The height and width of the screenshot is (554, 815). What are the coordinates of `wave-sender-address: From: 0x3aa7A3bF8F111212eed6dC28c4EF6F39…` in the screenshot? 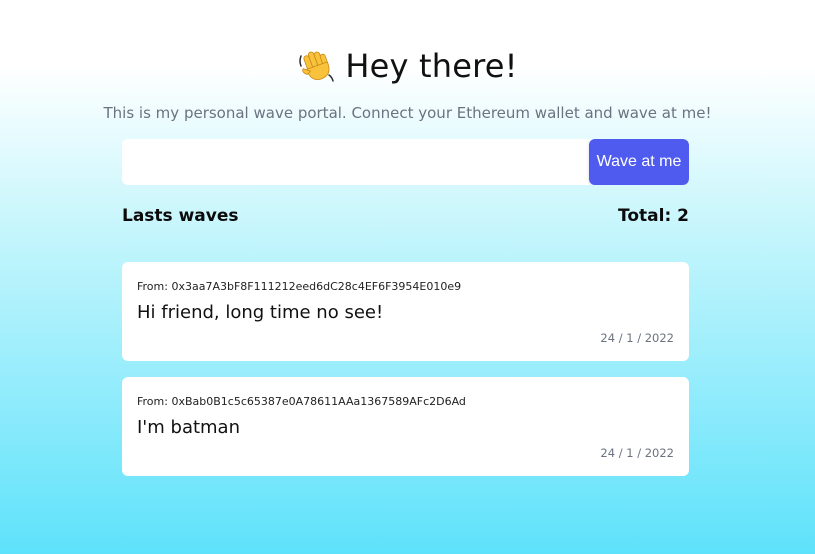 It's located at (299, 286).